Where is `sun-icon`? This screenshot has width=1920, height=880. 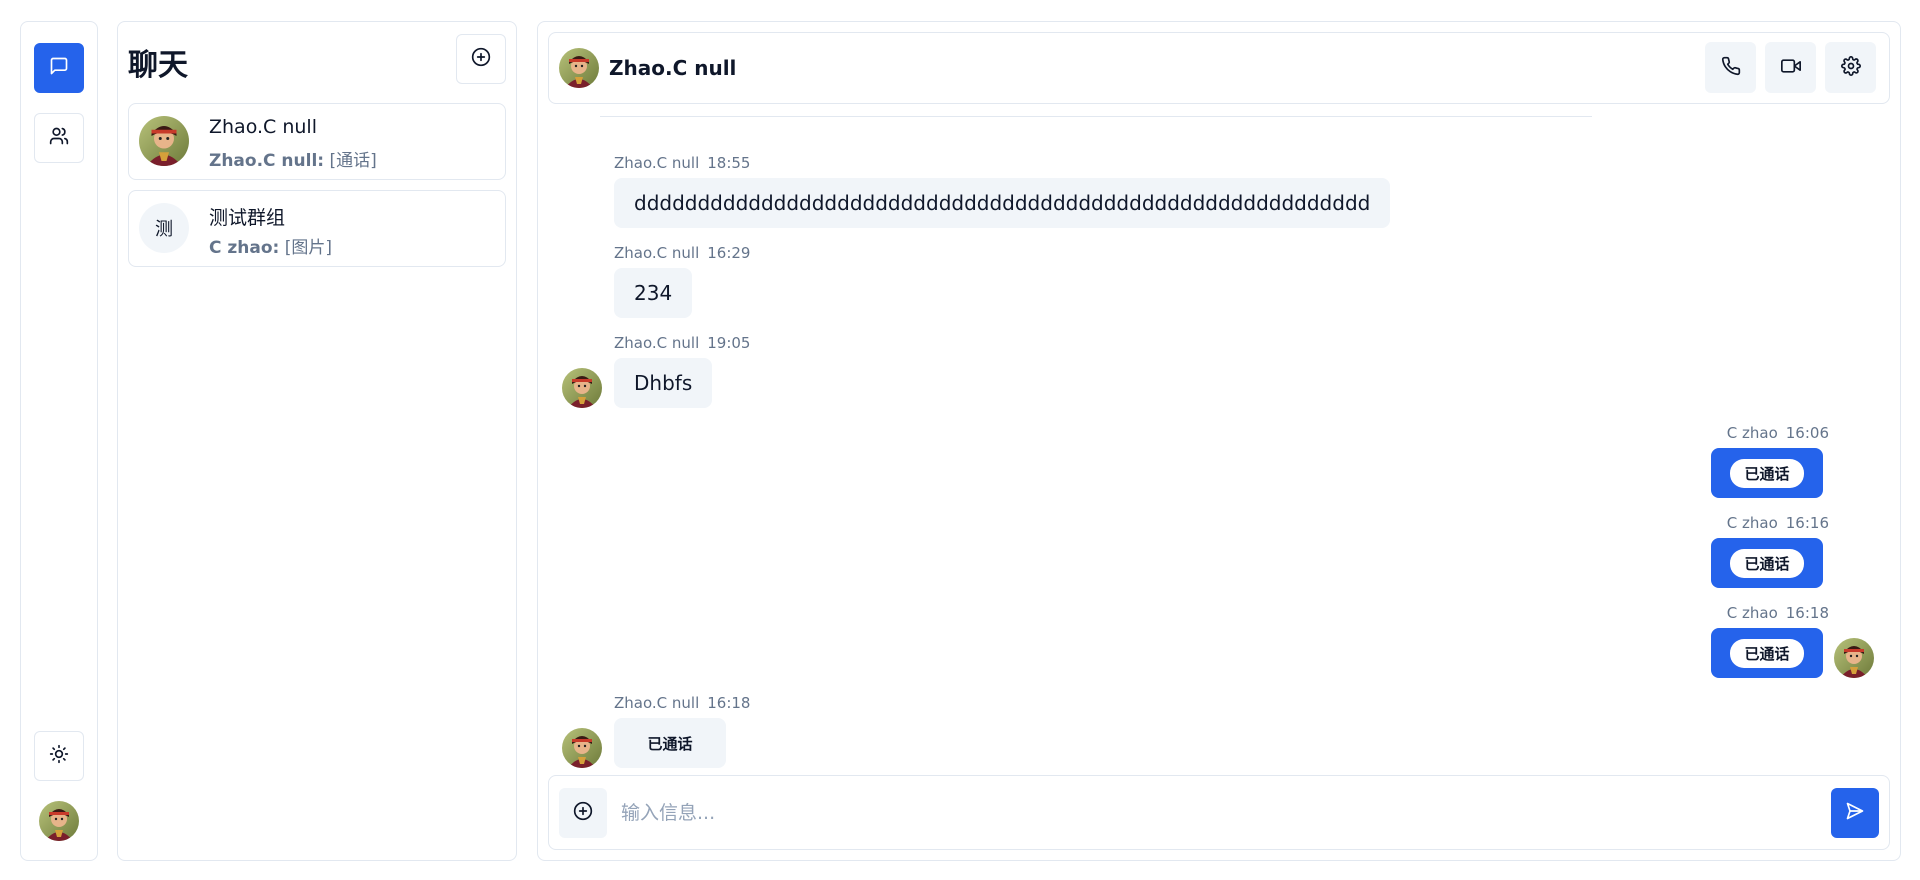 sun-icon is located at coordinates (59, 756).